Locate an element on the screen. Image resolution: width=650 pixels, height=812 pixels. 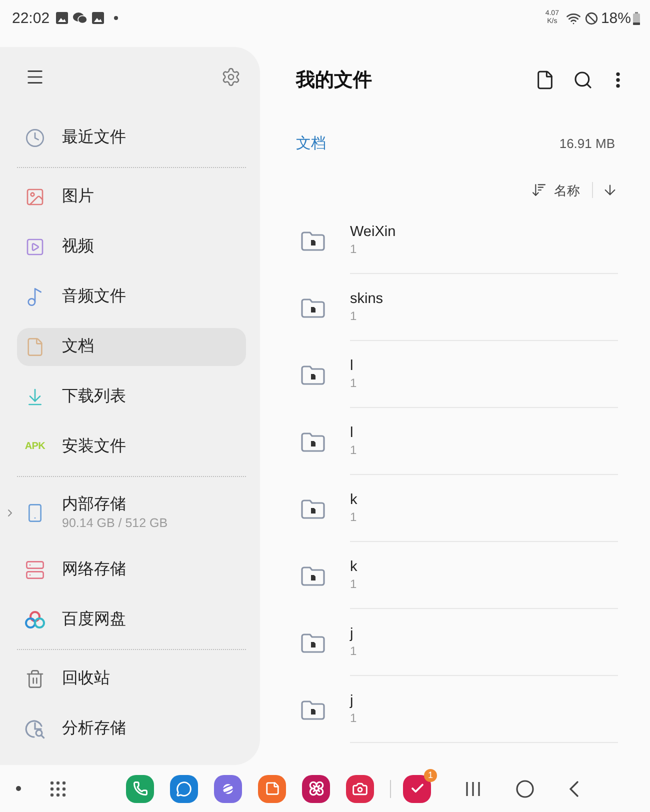
folder-size: 16.91 MB is located at coordinates (587, 143).